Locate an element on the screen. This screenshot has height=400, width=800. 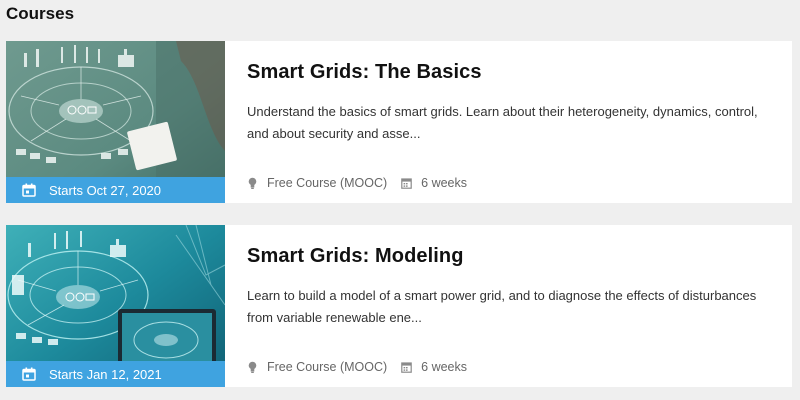
start-date-label: Starts Oct 27, 2020 is located at coordinates (105, 190).